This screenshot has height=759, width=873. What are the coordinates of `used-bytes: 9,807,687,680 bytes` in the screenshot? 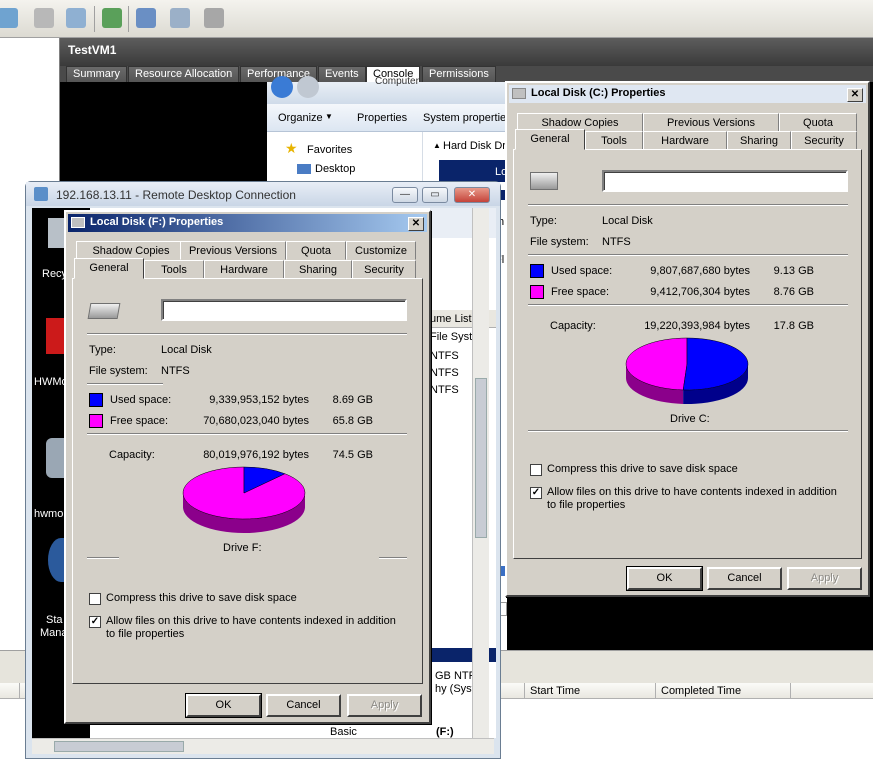 It's located at (700, 271).